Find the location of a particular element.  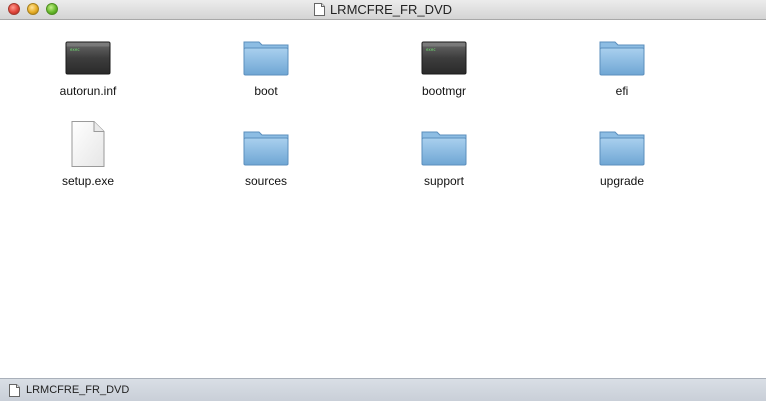

file-item-autorun: exec autorun.inf is located at coordinates (88, 64).